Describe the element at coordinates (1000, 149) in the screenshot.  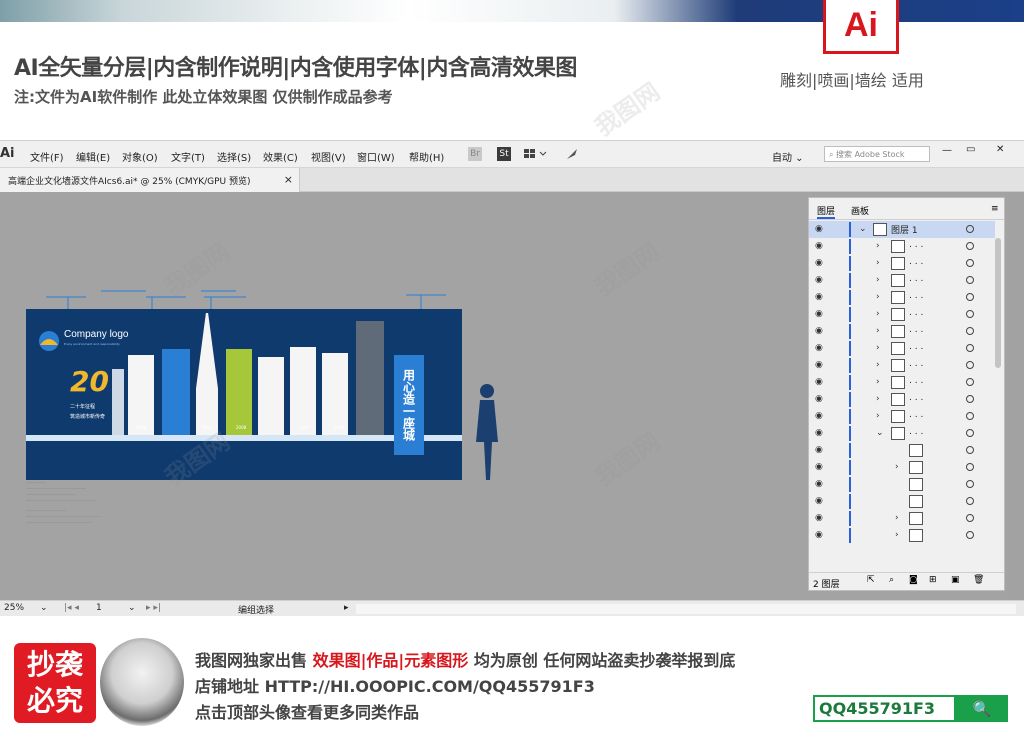
I see `close-button: ✕` at that location.